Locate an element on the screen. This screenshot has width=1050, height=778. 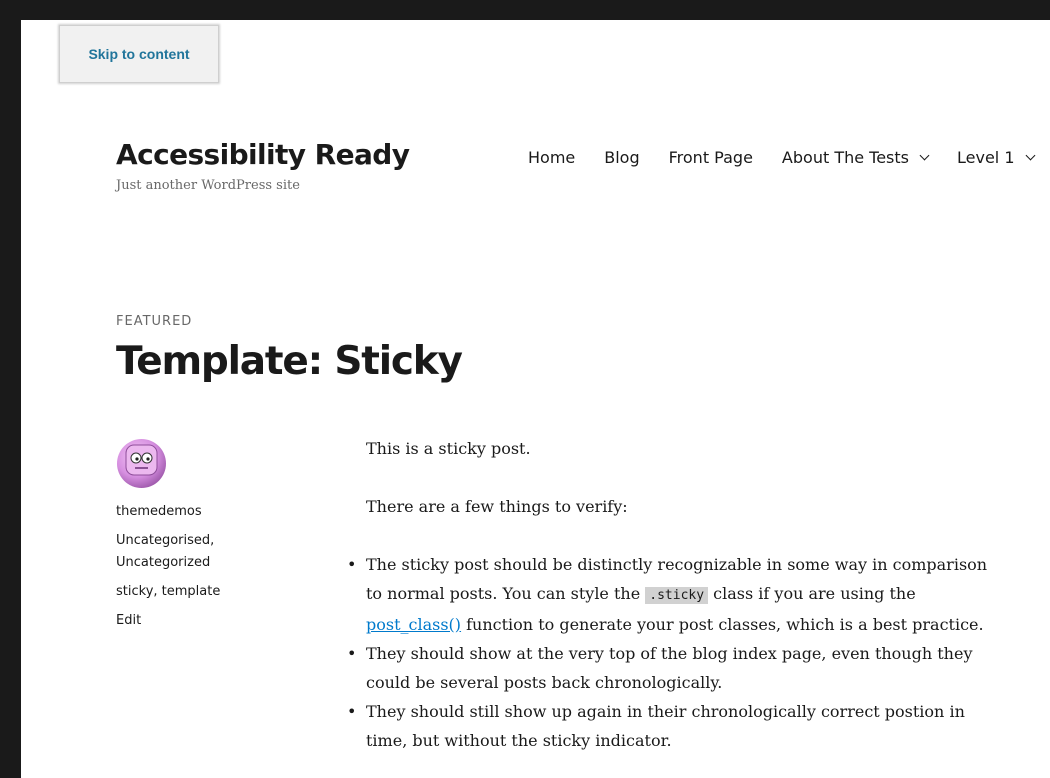
author-link: themedemos is located at coordinates (216, 512).